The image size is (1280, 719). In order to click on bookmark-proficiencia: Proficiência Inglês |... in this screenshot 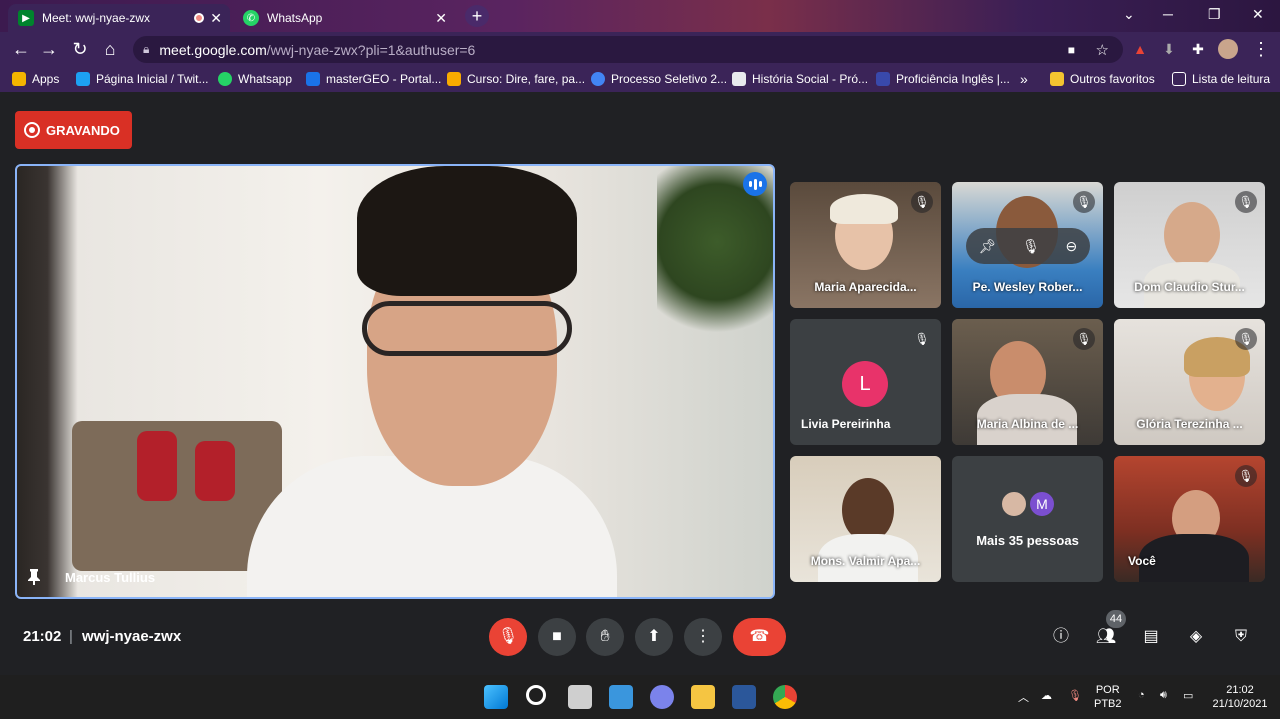, I will do `click(943, 79)`.